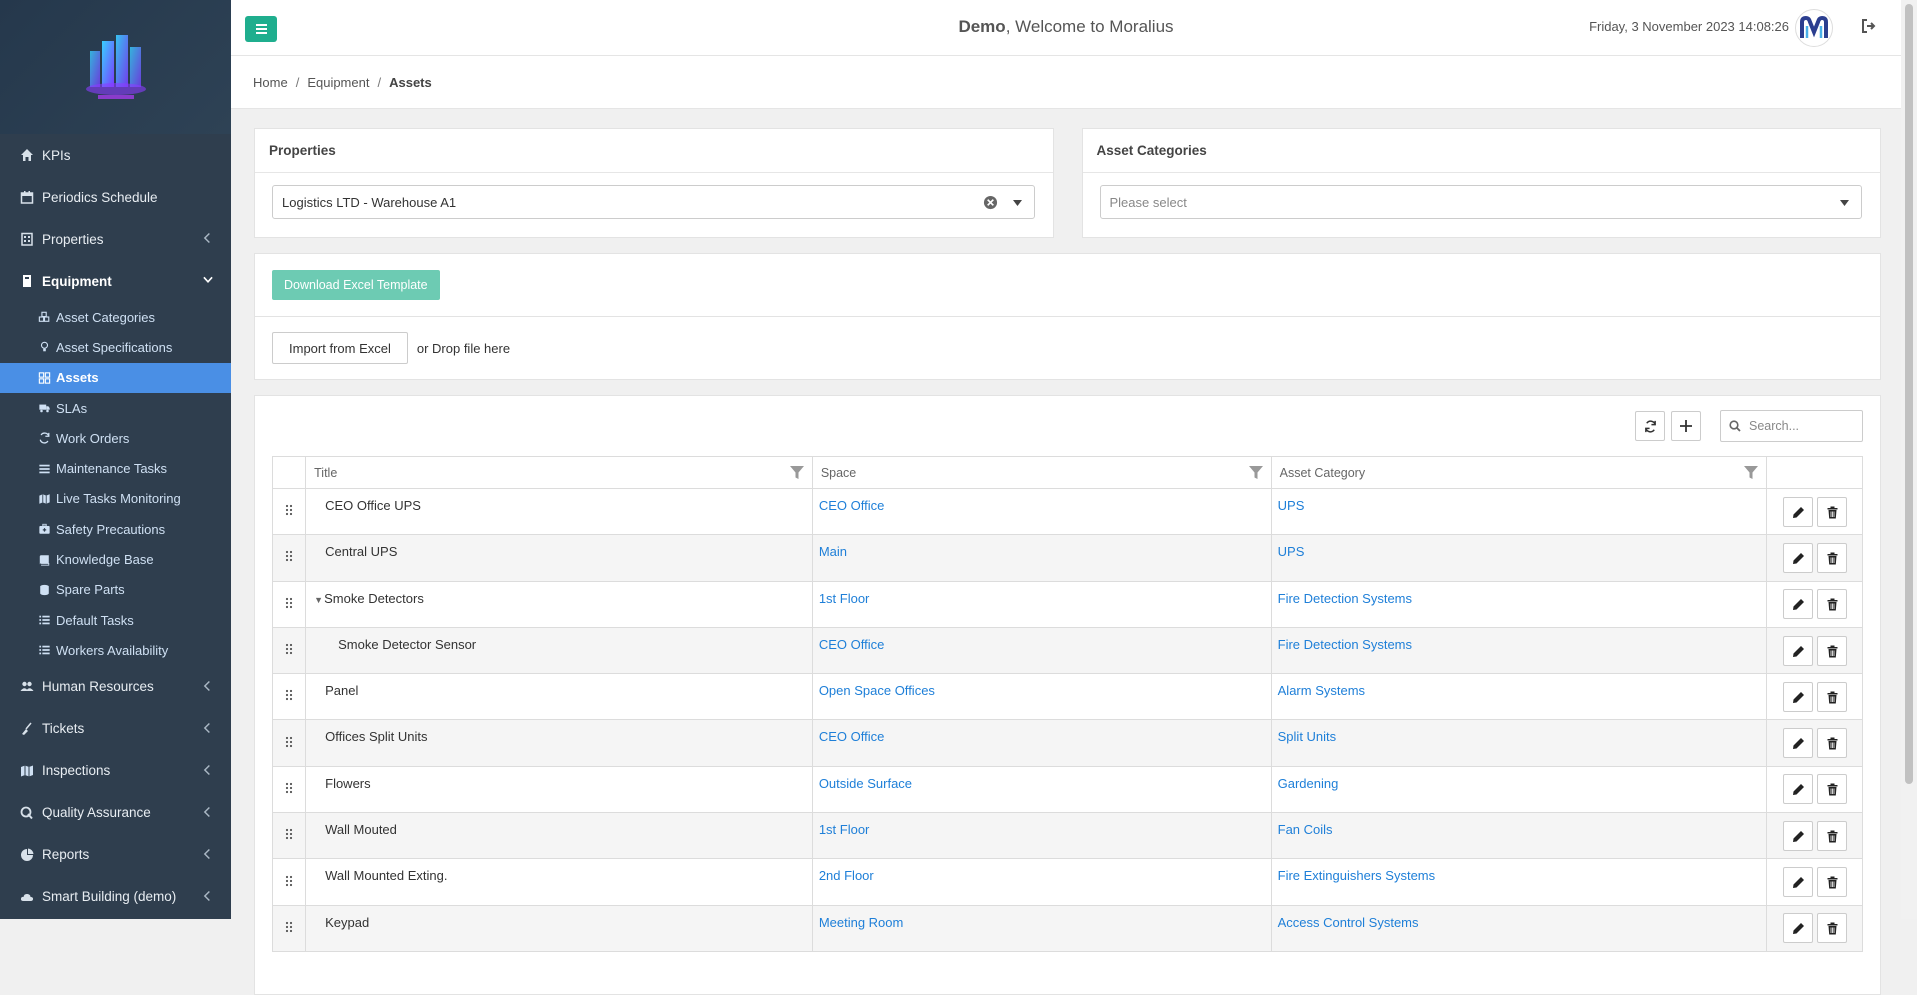  Describe the element at coordinates (877, 690) in the screenshot. I see `space-link: Open Space Offices` at that location.